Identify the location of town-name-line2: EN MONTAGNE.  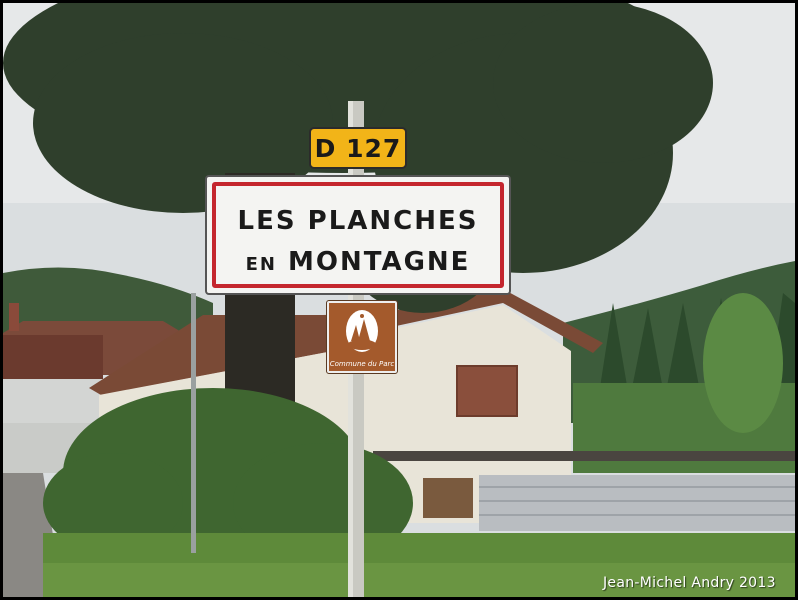
(358, 262).